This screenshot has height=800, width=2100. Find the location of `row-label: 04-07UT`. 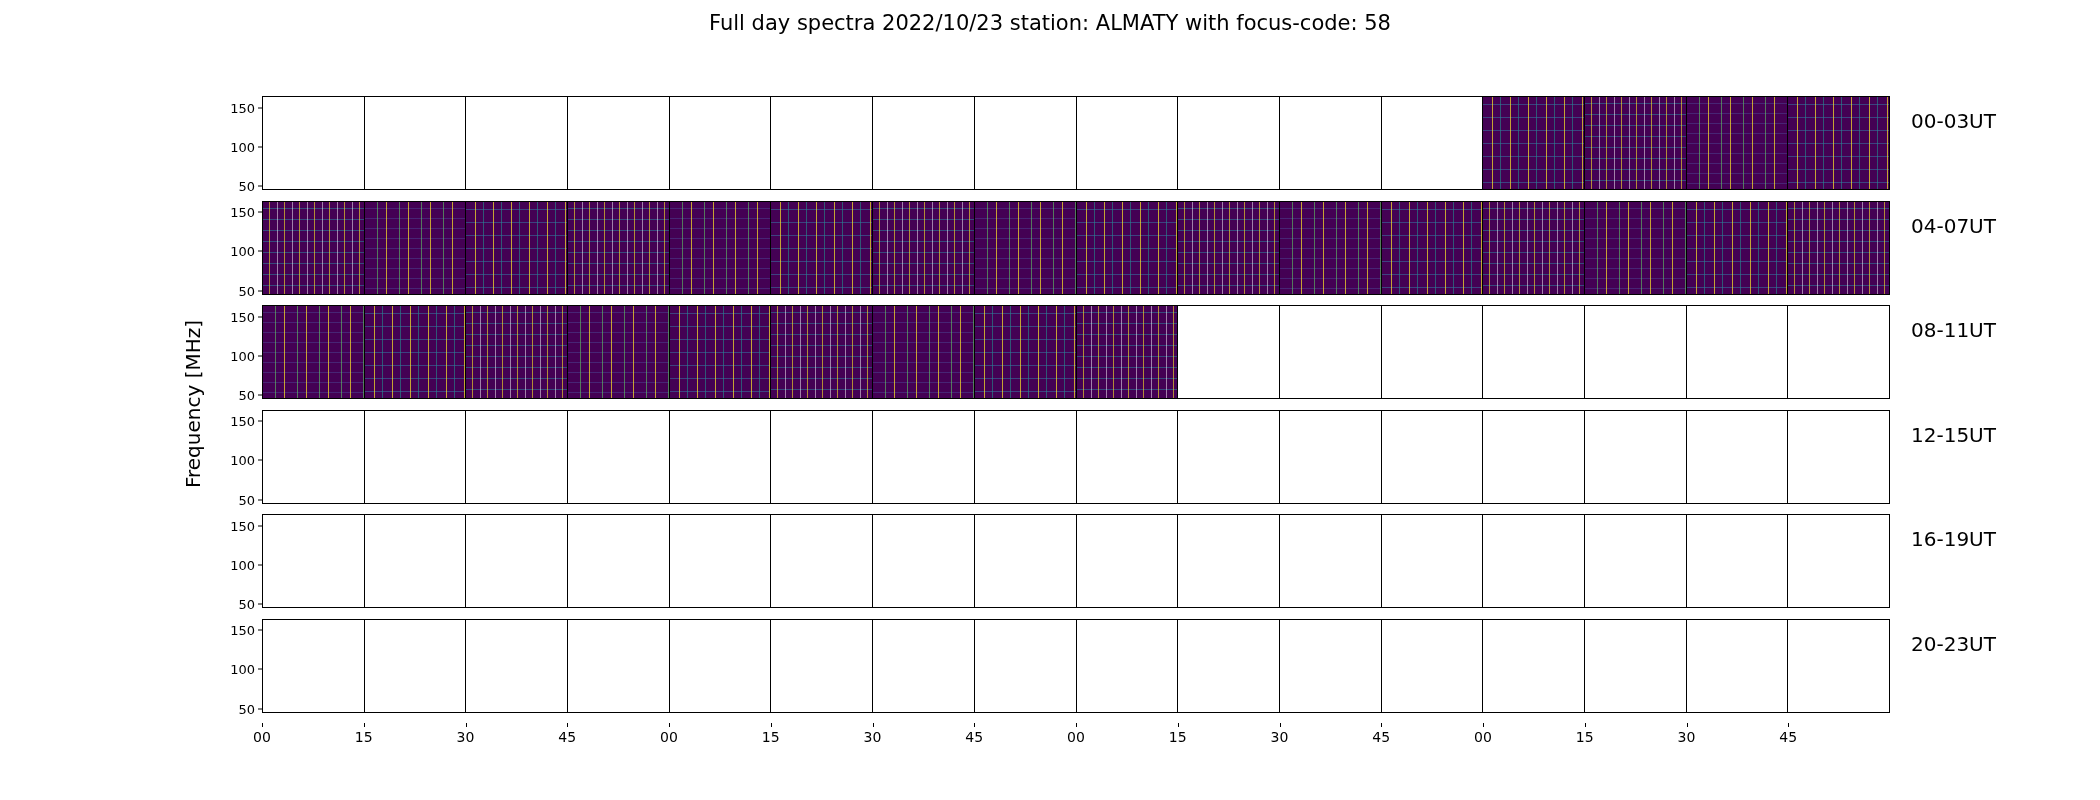

row-label: 04-07UT is located at coordinates (1953, 225).